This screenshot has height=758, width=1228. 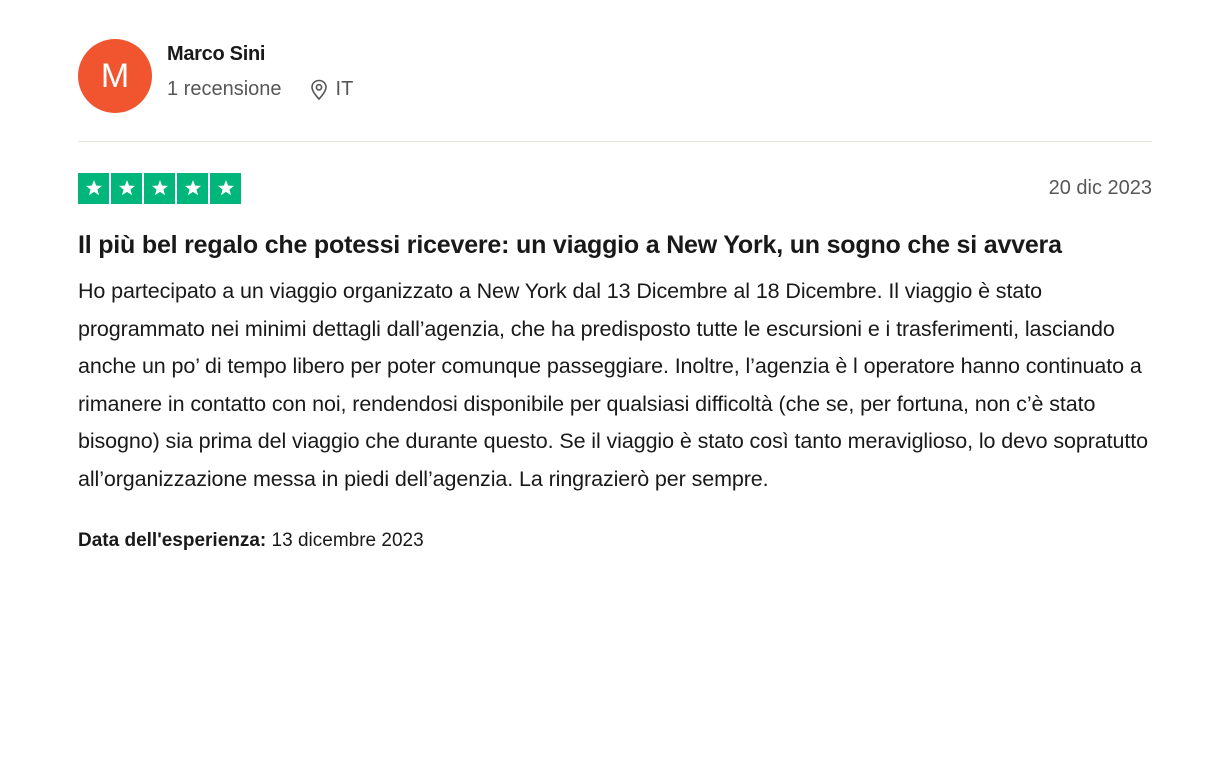 What do you see at coordinates (260, 72) in the screenshot?
I see `reviewer-info: Marco Sini 1 recensione IT` at bounding box center [260, 72].